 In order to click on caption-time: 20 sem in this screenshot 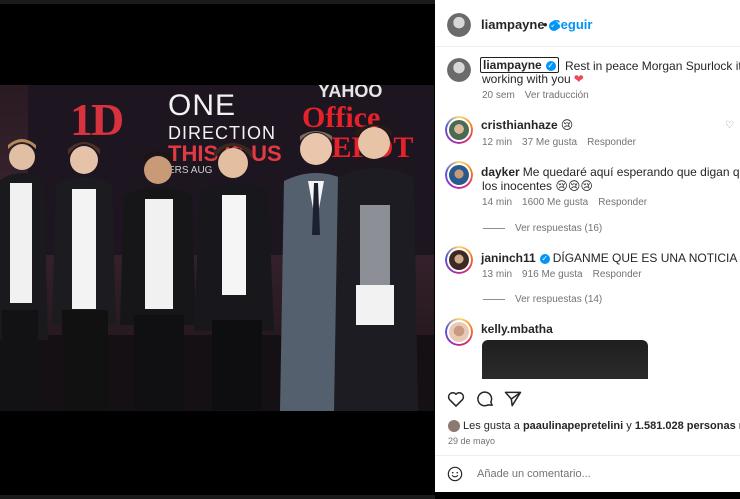, I will do `click(498, 95)`.